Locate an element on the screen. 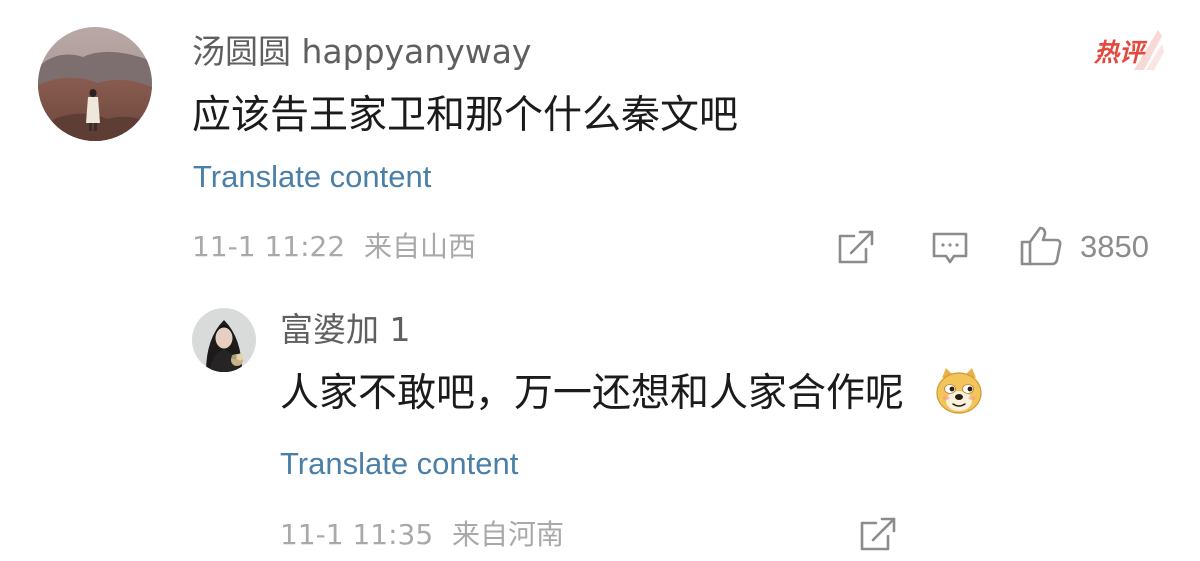  comment-text: 应该告王家卫和那个什么秦文吧 is located at coordinates (465, 115).